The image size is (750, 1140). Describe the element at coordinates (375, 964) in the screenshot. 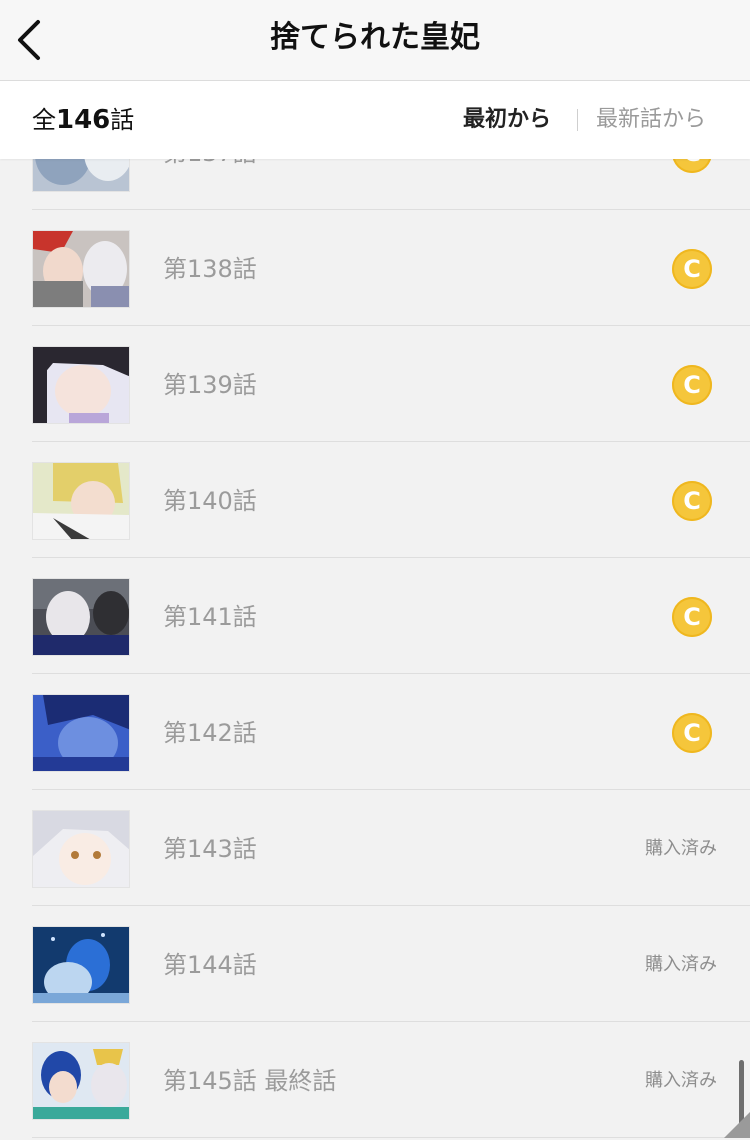

I see `episode-row: 第144話 購入済み` at that location.